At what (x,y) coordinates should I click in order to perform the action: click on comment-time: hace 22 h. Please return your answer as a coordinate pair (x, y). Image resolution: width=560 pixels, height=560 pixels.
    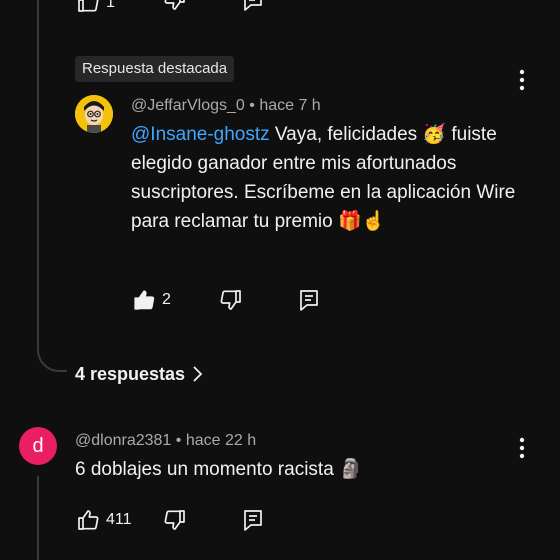
    Looking at the image, I should click on (221, 440).